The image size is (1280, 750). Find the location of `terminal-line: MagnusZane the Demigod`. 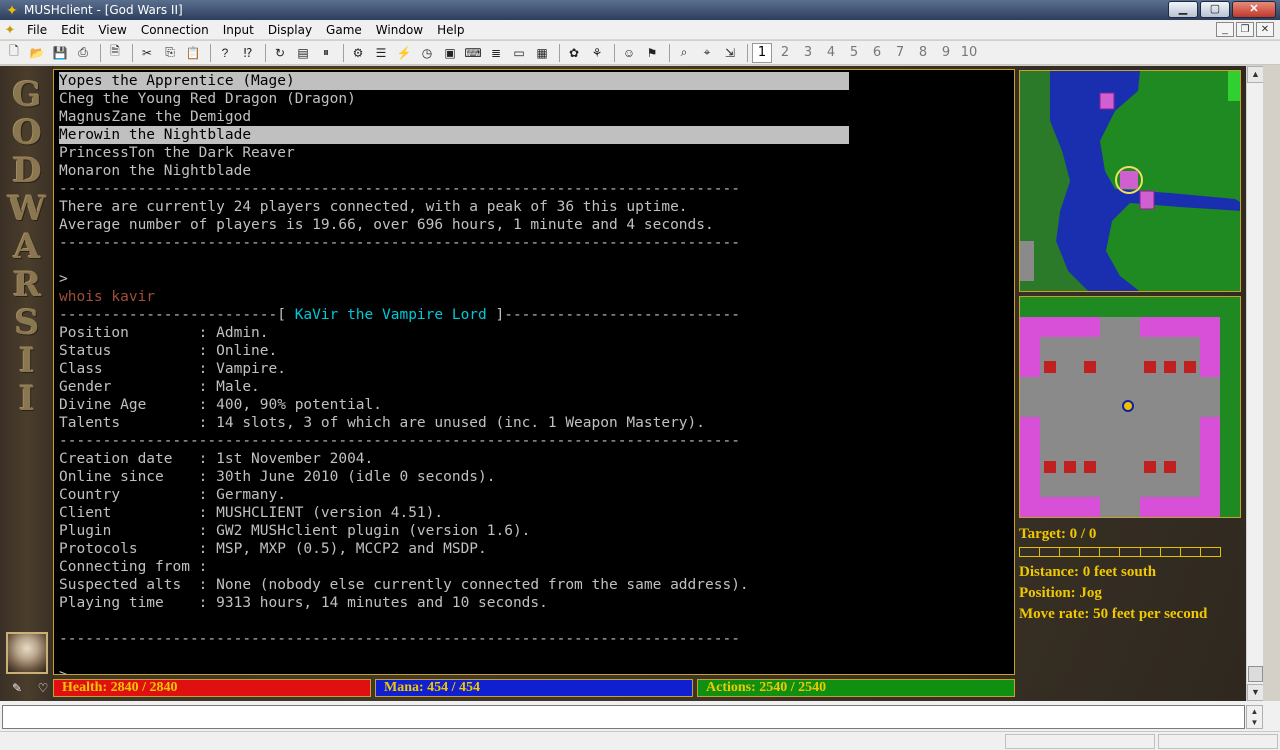

terminal-line: MagnusZane the Demigod is located at coordinates (155, 117).